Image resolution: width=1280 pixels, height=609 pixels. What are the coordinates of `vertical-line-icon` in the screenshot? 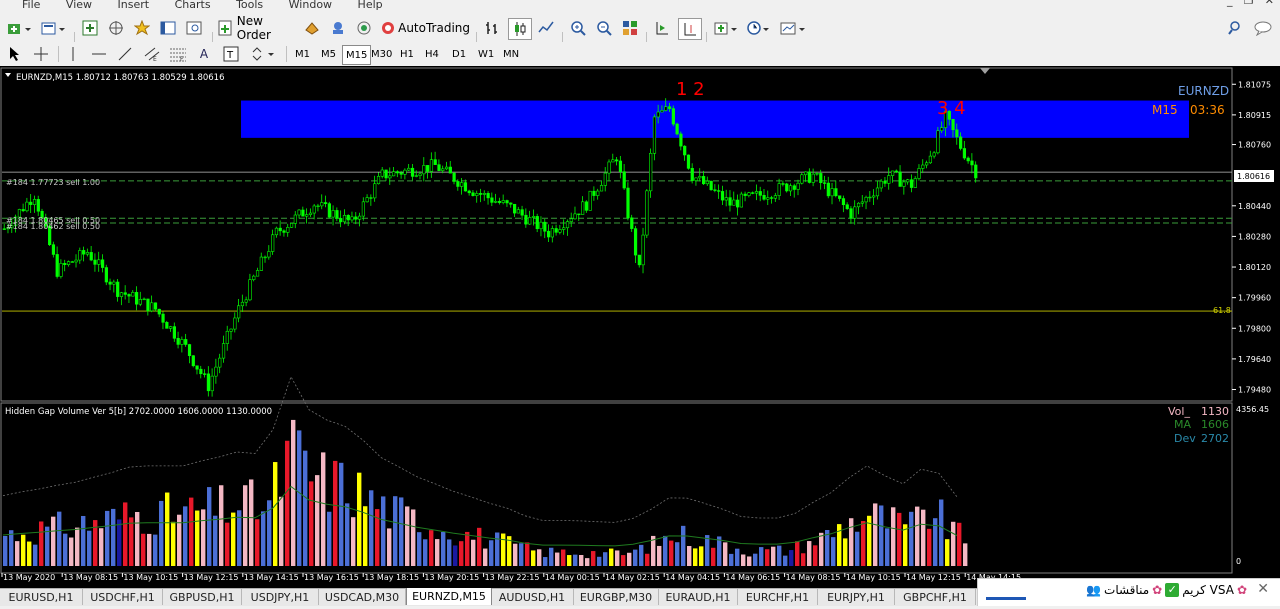 It's located at (73, 54).